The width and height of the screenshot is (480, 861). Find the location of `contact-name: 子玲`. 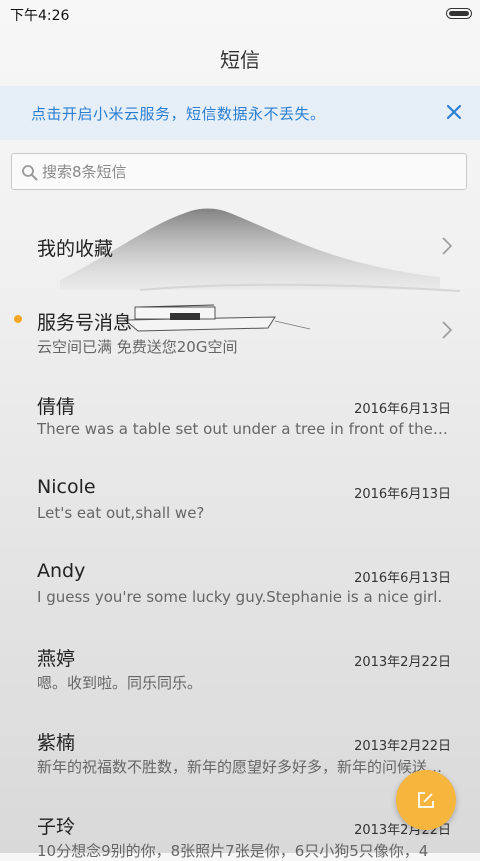

contact-name: 子玲 is located at coordinates (56, 827).